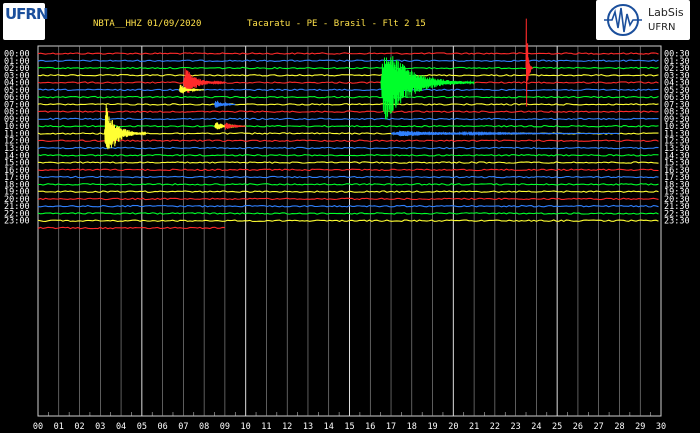 This screenshot has width=700, height=433. What do you see at coordinates (162, 427) in the screenshot?
I see `x-tick-label: 06` at bounding box center [162, 427].